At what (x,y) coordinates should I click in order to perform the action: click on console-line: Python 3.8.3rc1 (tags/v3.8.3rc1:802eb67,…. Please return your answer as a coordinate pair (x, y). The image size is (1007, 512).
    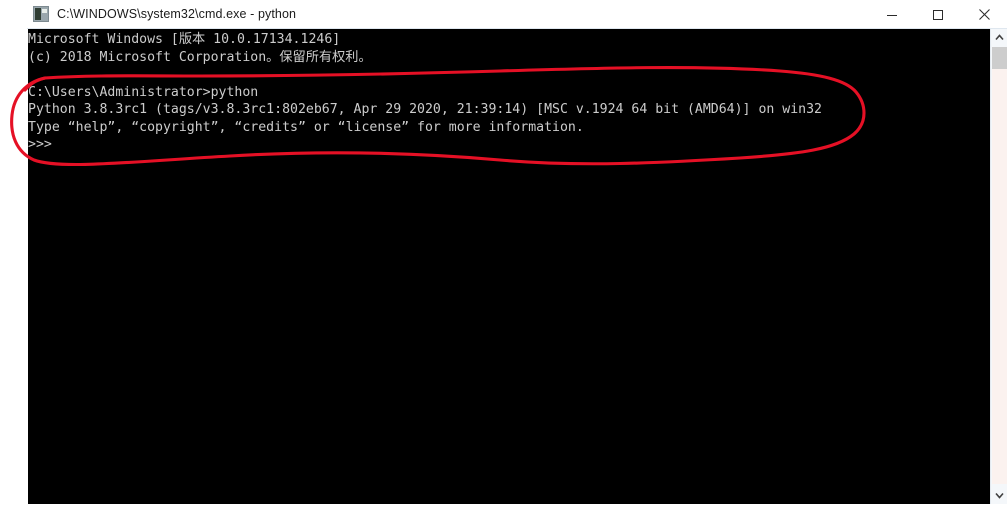
    Looking at the image, I should click on (425, 109).